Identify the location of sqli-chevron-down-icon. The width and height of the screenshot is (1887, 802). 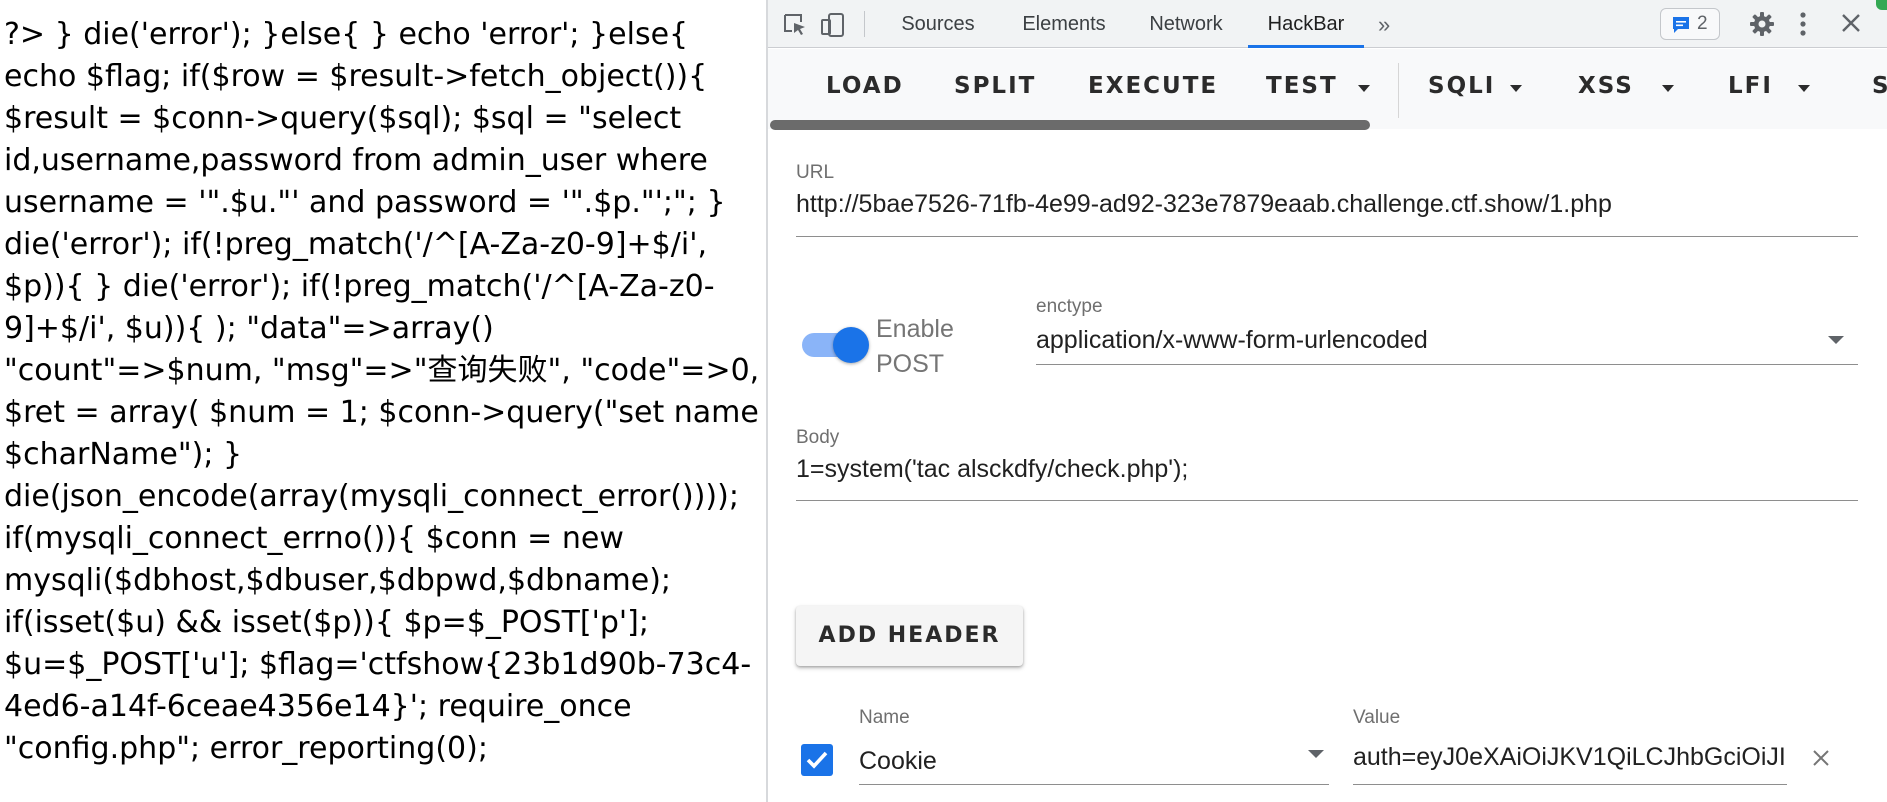
(1516, 88).